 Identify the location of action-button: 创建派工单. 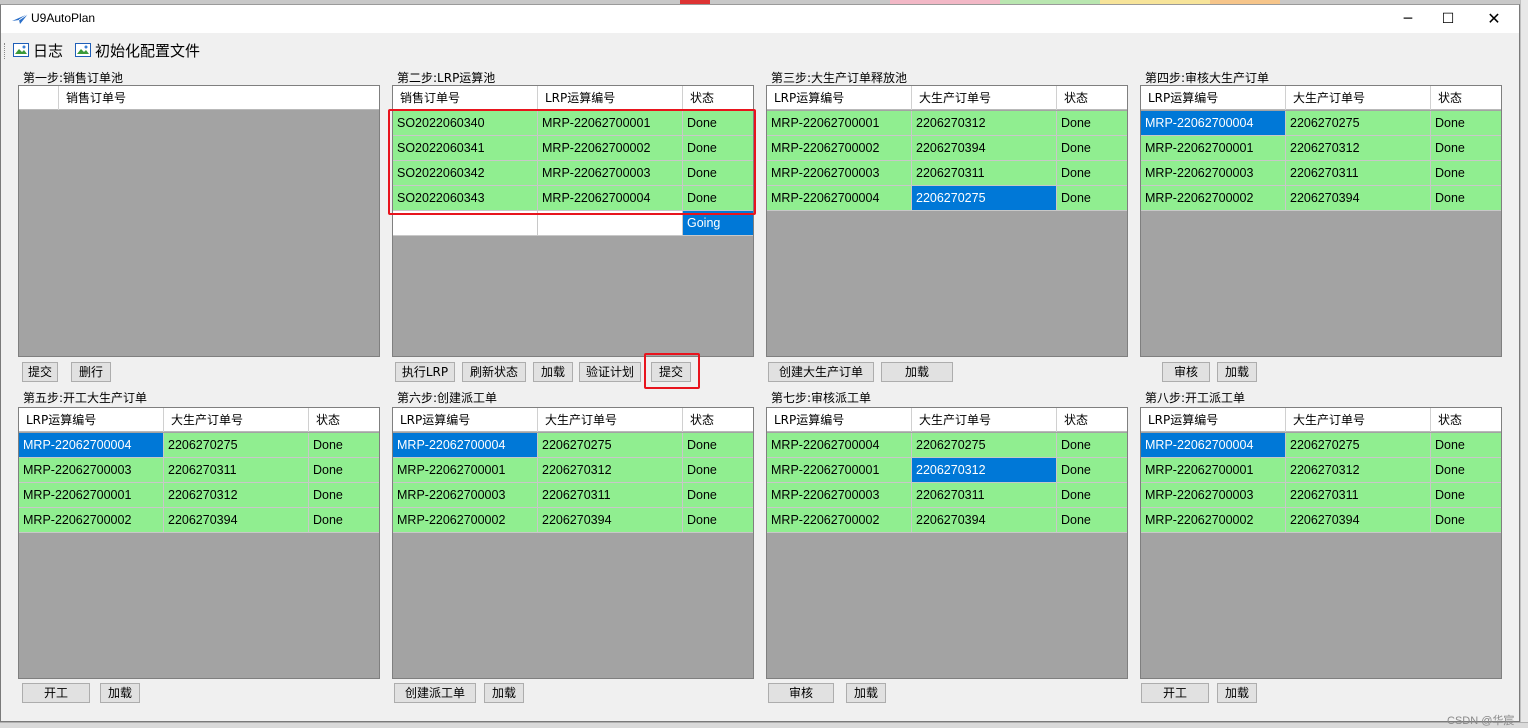
(435, 693).